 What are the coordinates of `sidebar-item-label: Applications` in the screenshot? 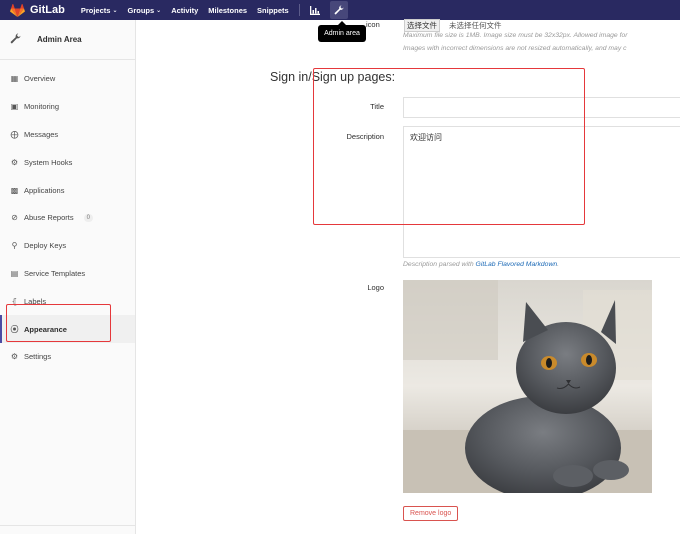 It's located at (44, 190).